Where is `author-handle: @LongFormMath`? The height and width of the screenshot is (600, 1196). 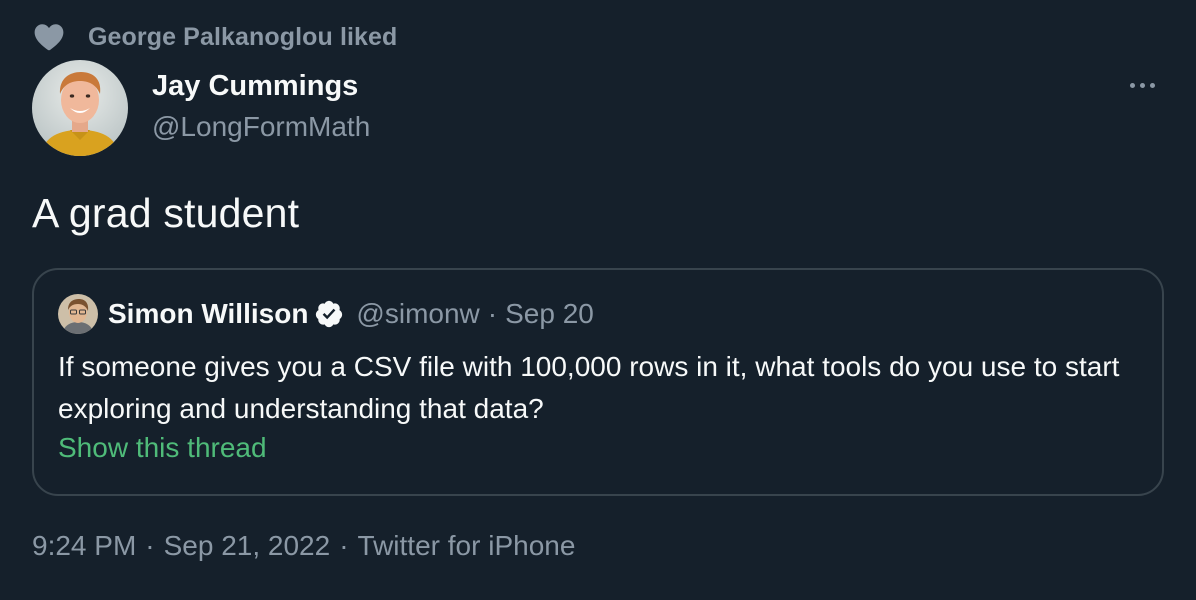 author-handle: @LongFormMath is located at coordinates (261, 127).